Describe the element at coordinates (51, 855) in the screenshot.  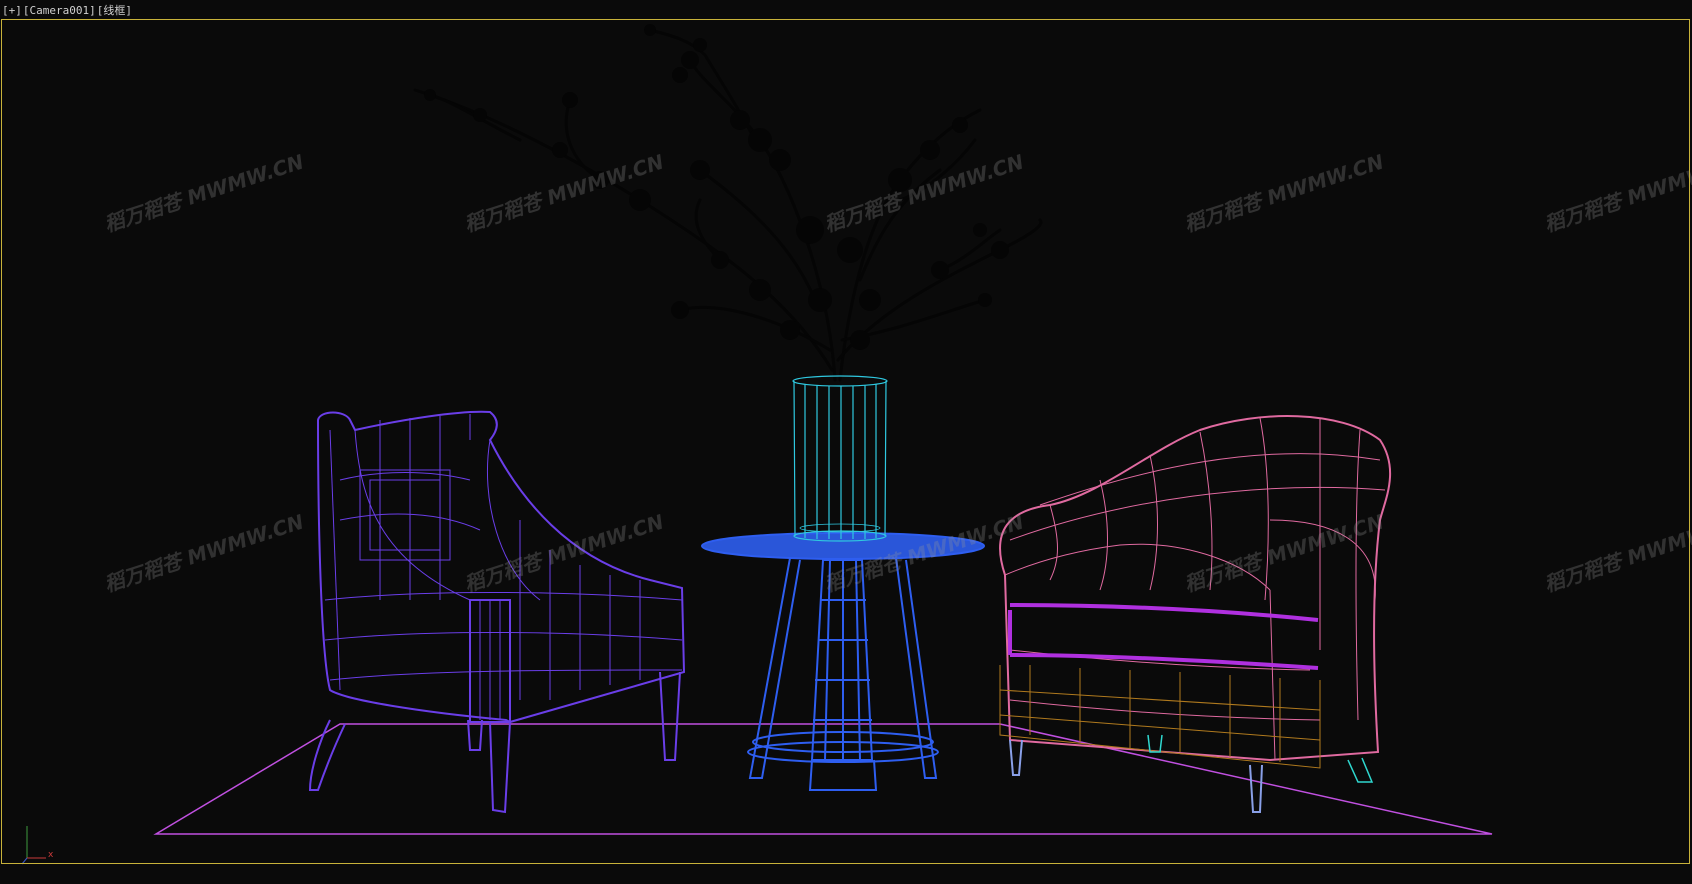
I see `axis-x-label: x` at that location.